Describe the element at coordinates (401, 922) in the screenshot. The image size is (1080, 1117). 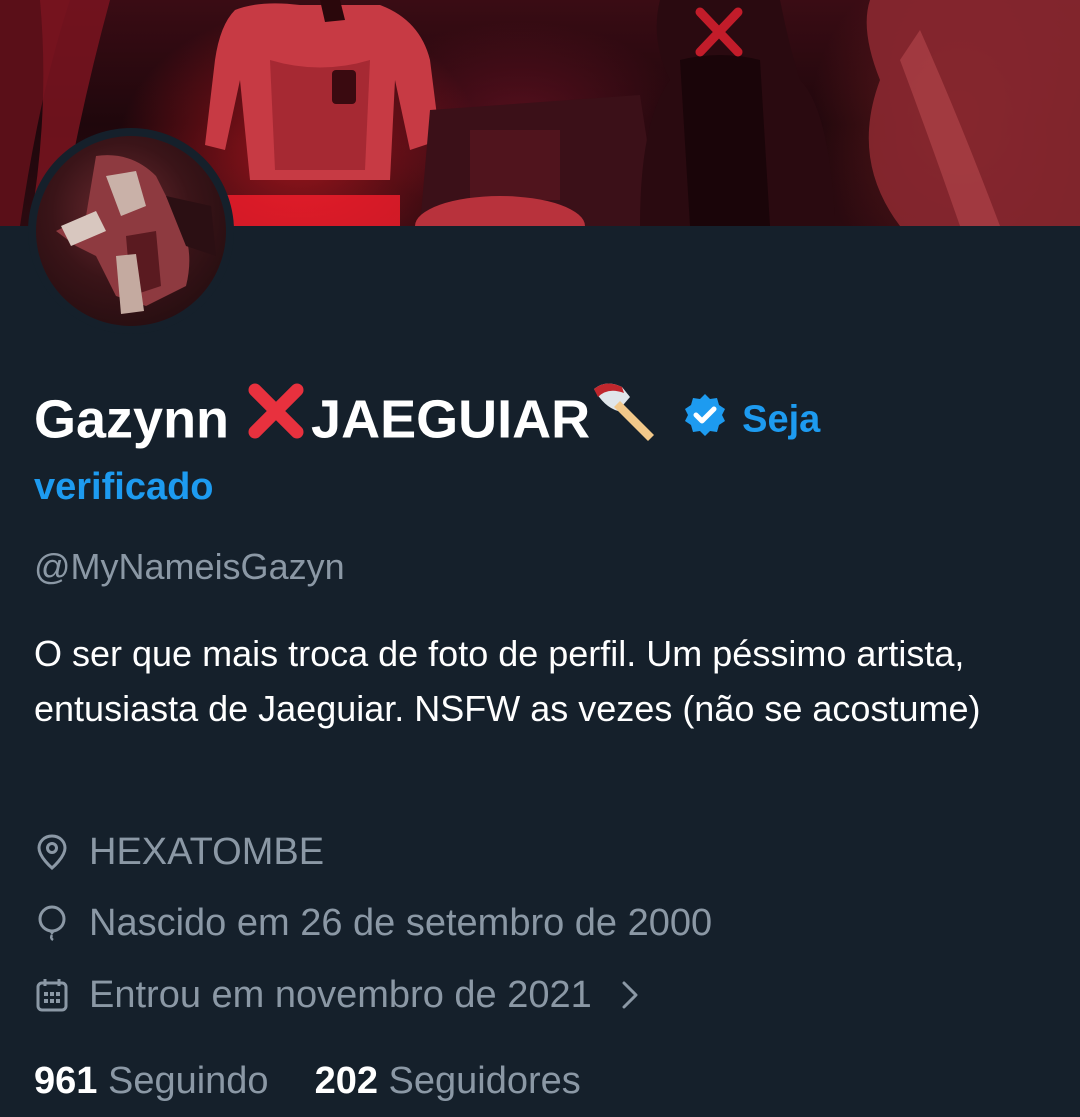
I see `birth-text: Nascido em 26 de setembro de 2000` at that location.